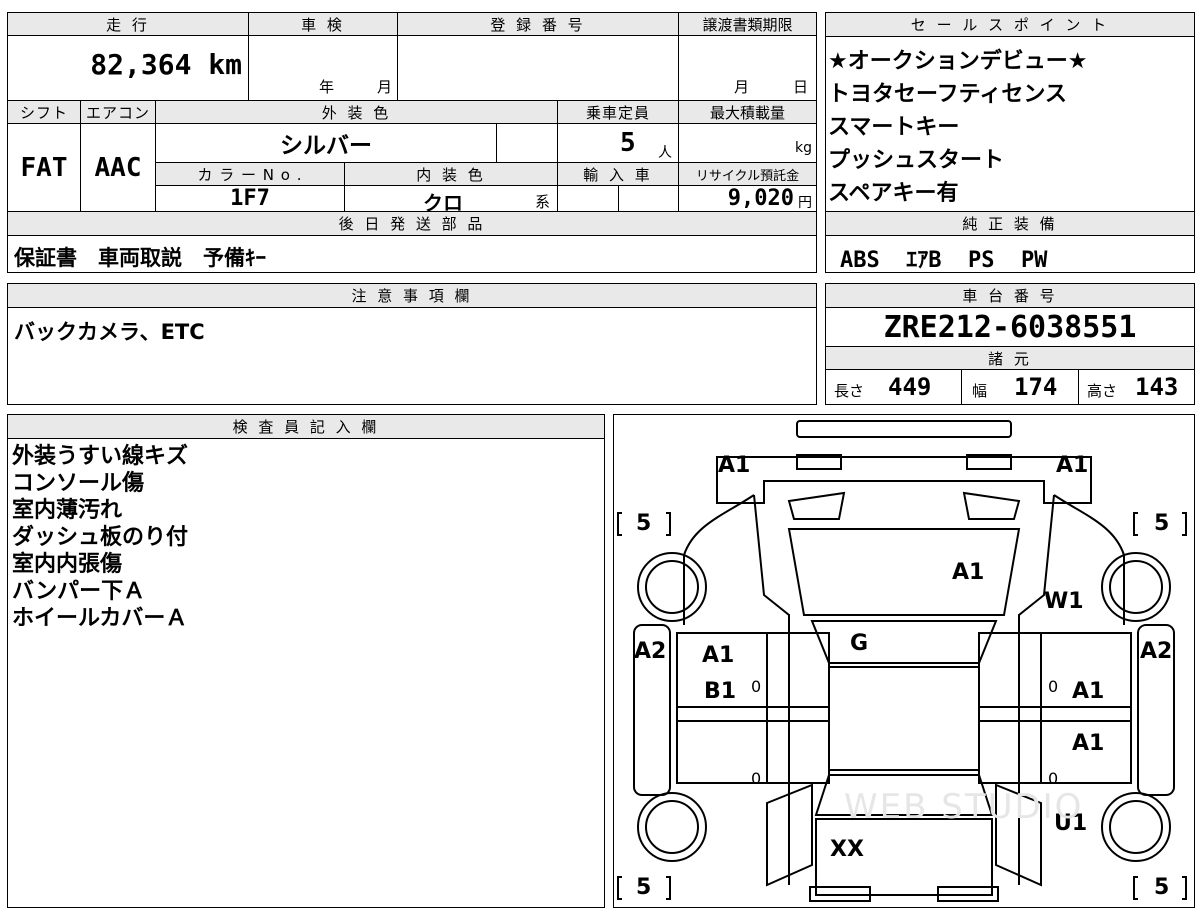 The height and width of the screenshot is (908, 1200). I want to click on header-shift: シフト, so click(44, 112).